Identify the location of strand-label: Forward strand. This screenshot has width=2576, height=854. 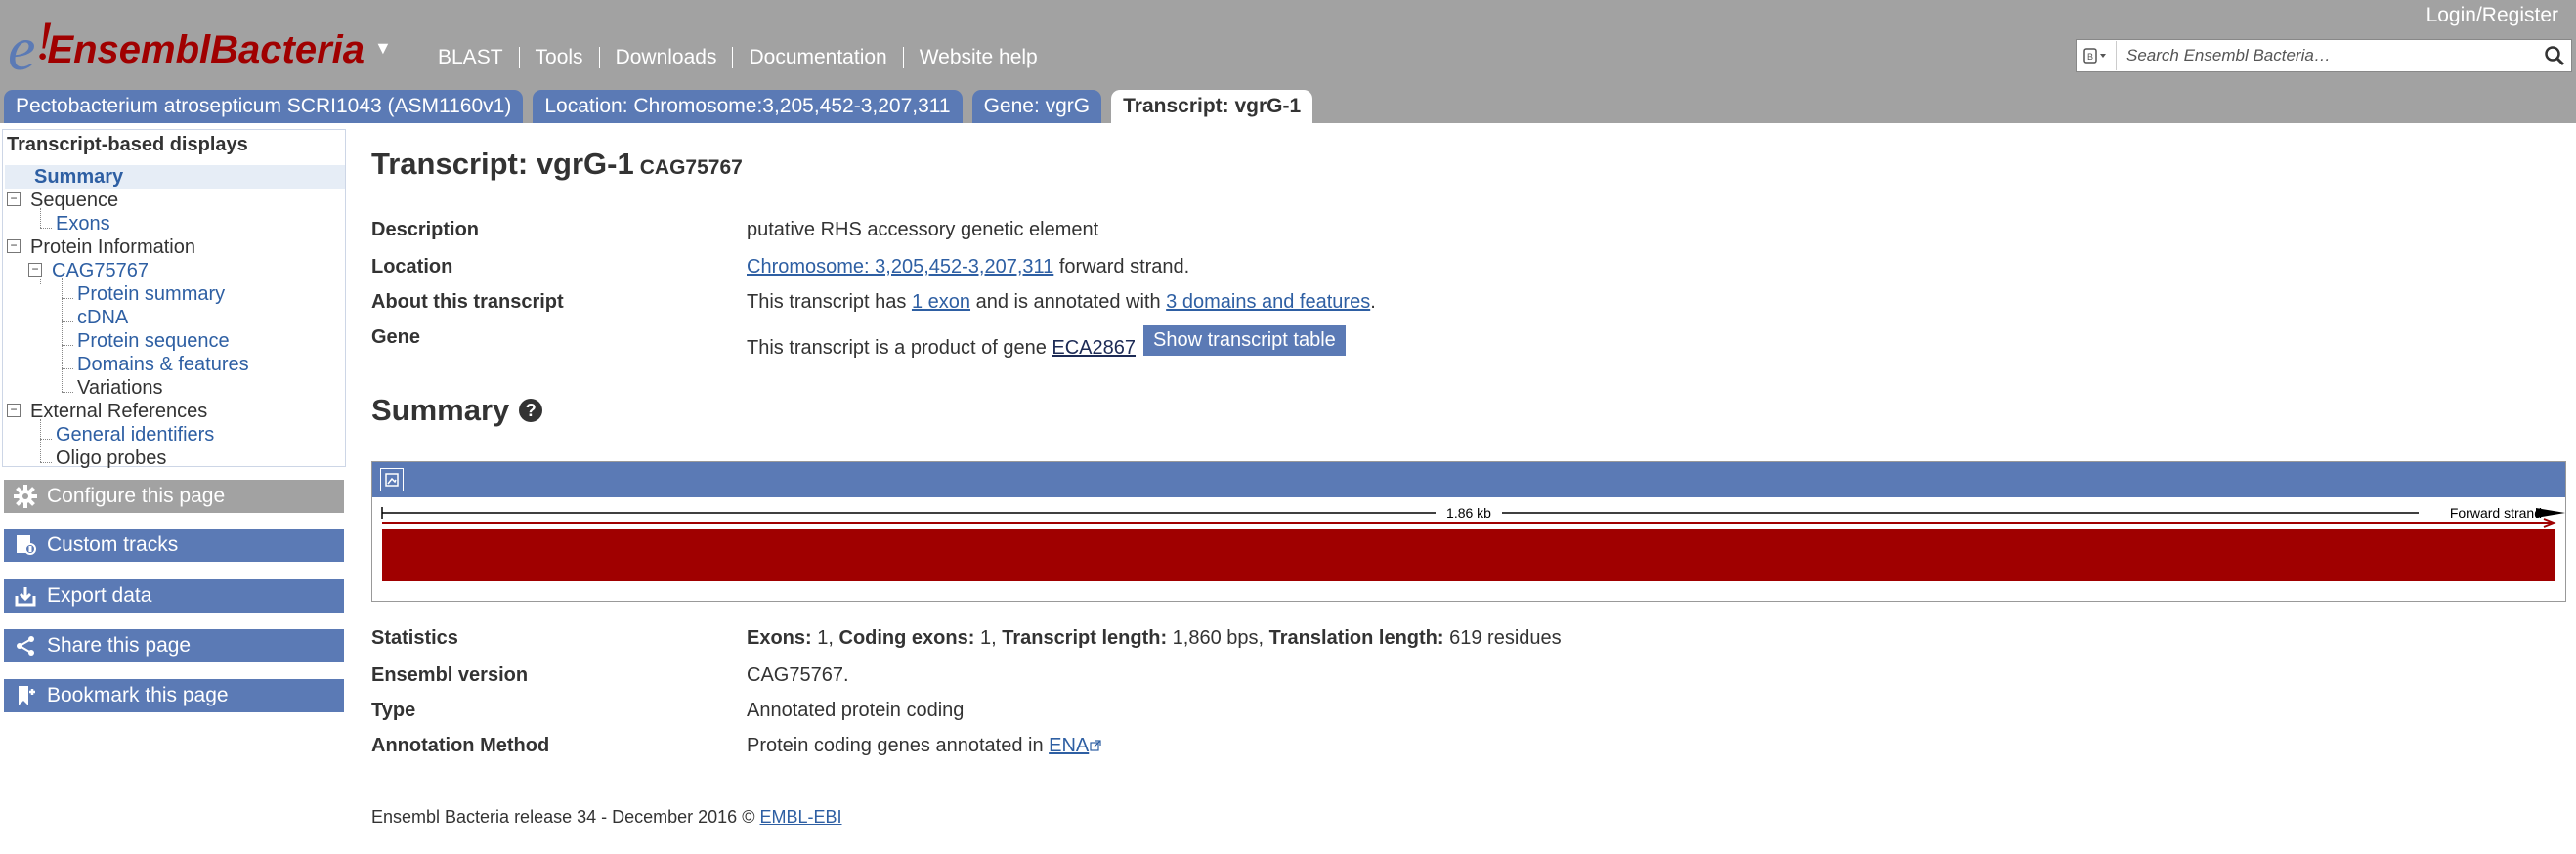
(2496, 513).